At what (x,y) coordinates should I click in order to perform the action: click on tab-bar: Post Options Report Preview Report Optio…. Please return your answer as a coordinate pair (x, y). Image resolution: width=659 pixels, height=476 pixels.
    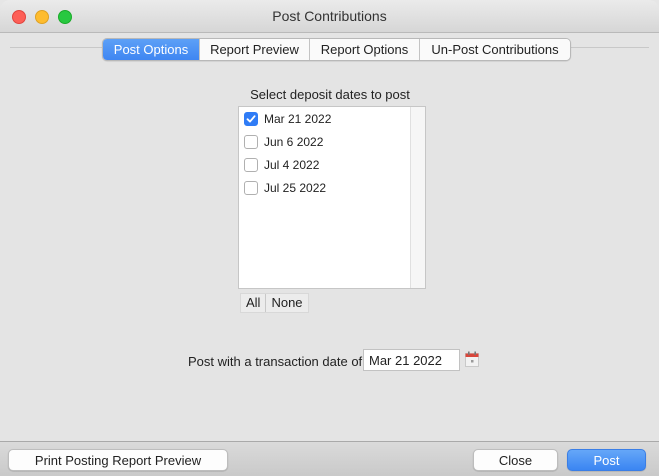
    Looking at the image, I should click on (336, 49).